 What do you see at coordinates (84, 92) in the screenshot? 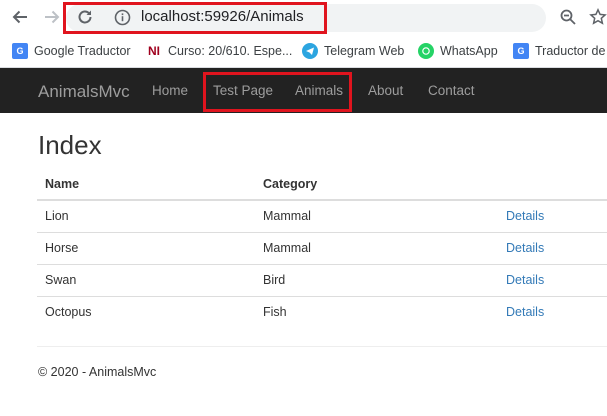
I see `navbar-brand: AnimalsMvc` at bounding box center [84, 92].